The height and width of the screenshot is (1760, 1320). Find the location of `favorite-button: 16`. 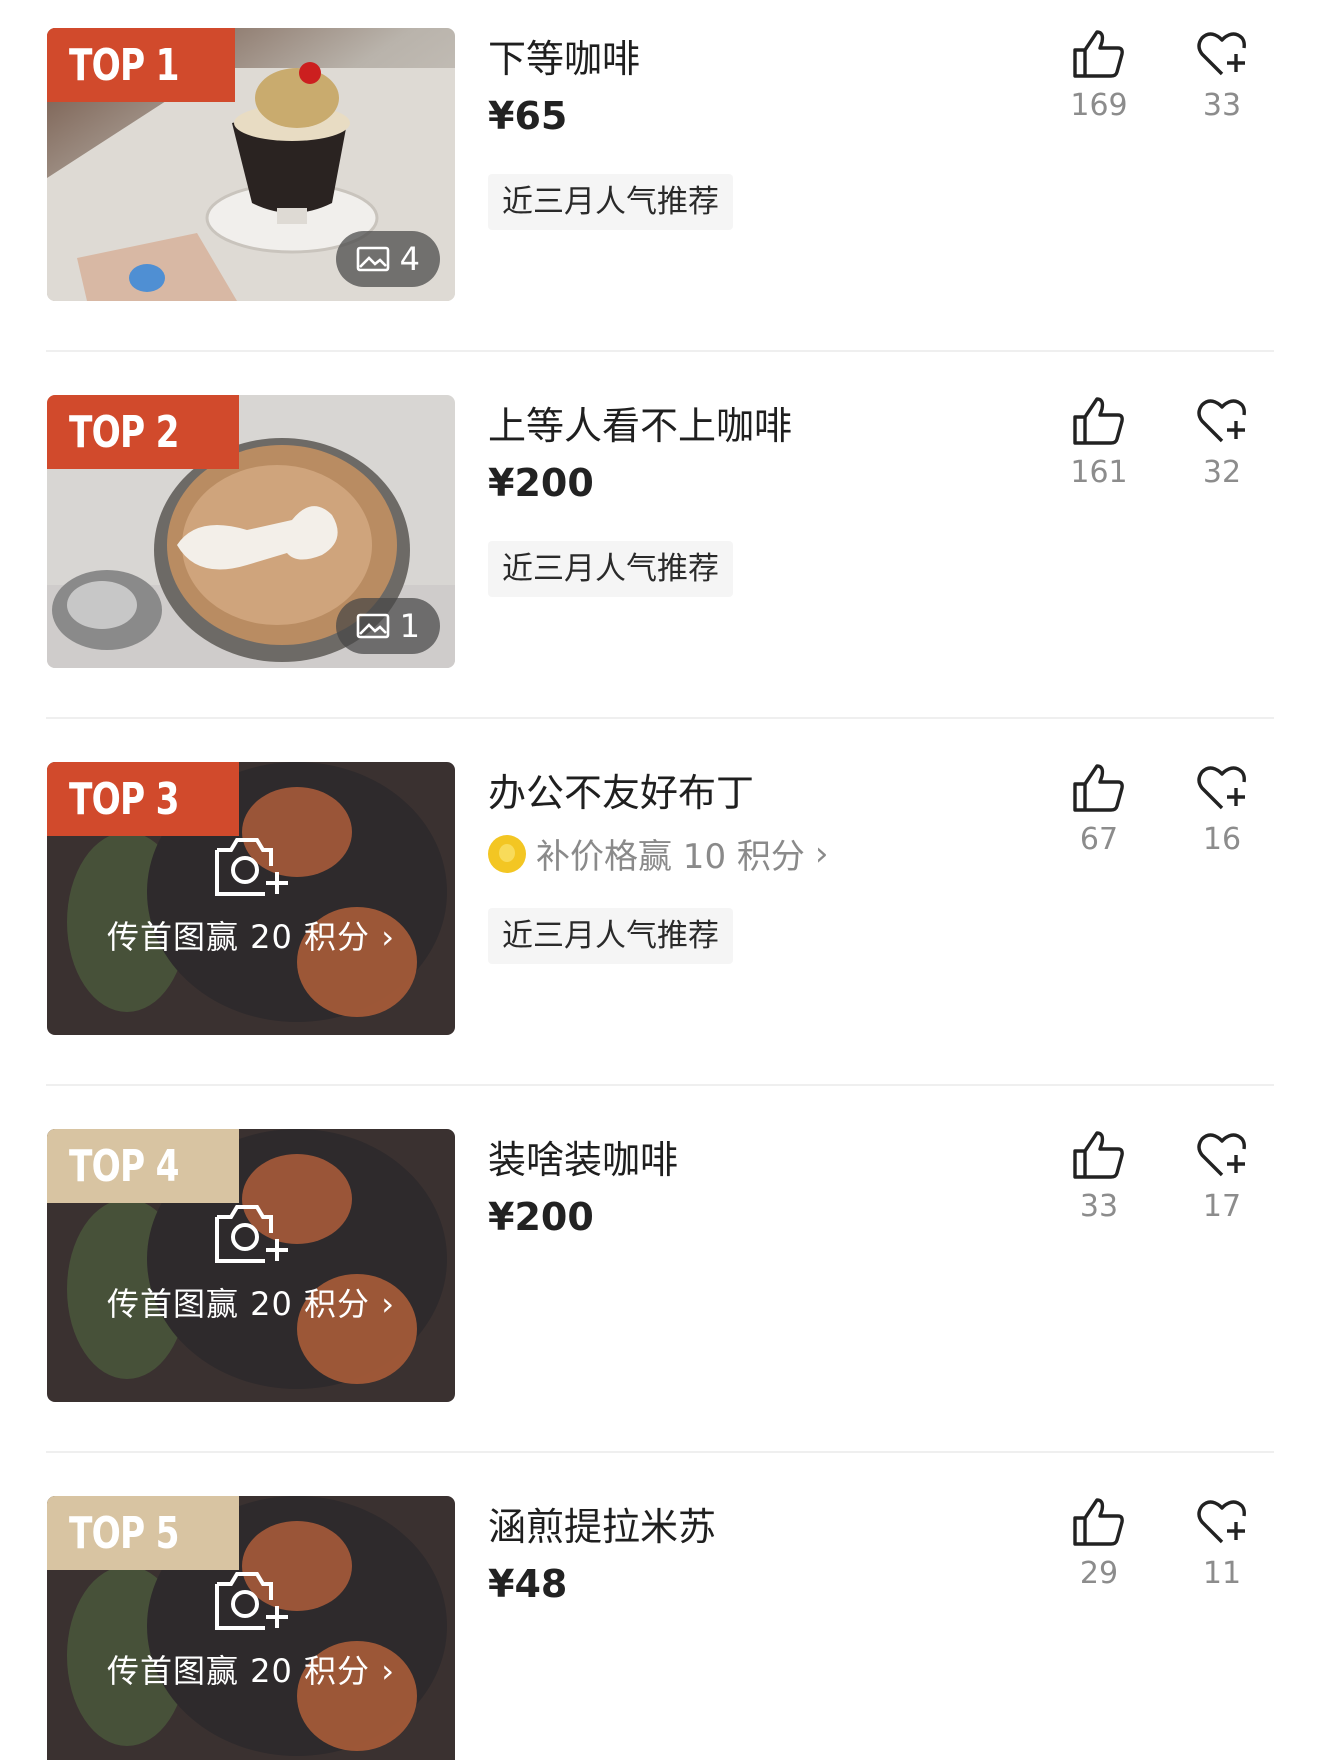

favorite-button: 16 is located at coordinates (1222, 809).